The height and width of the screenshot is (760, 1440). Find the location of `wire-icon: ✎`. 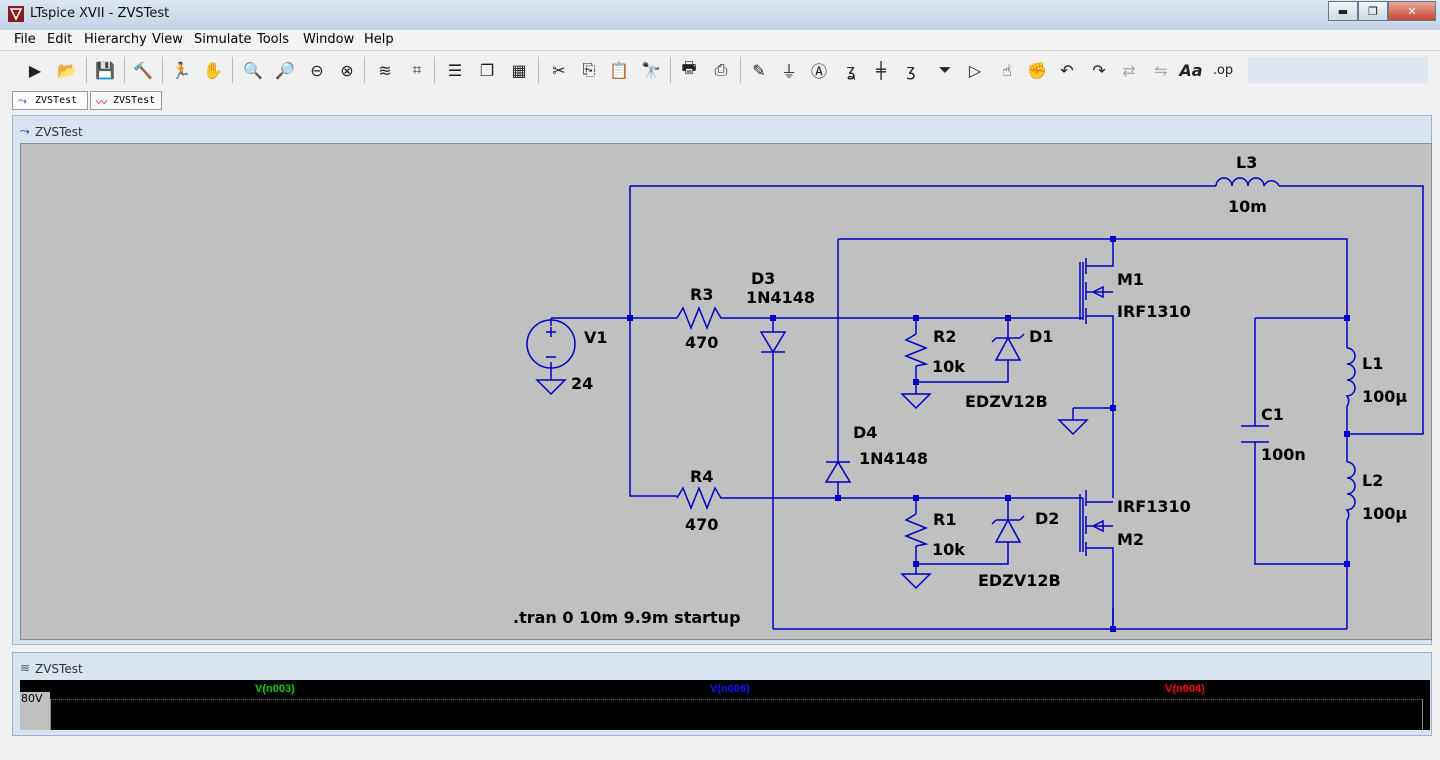

wire-icon: ✎ is located at coordinates (759, 70).